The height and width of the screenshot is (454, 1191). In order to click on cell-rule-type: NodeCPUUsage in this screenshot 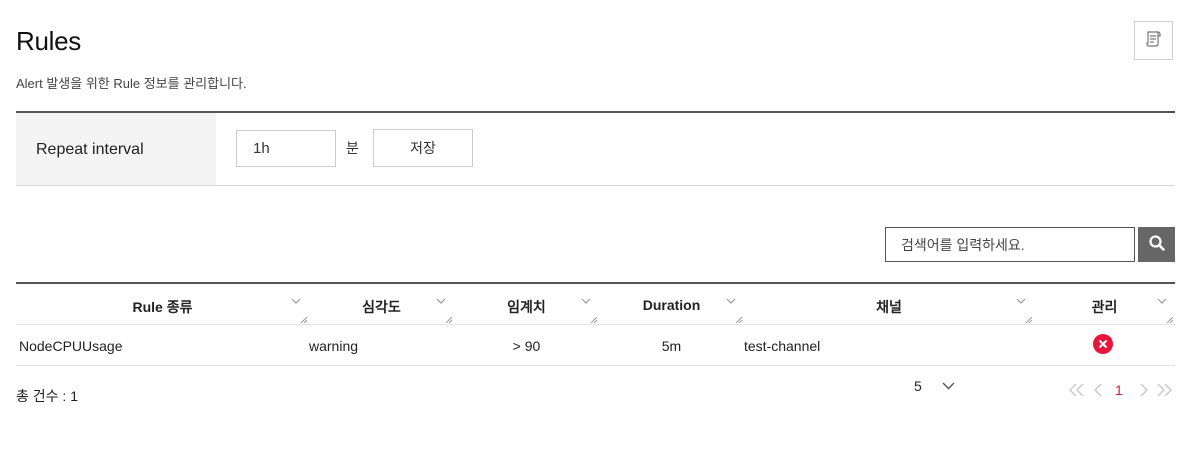, I will do `click(71, 346)`.